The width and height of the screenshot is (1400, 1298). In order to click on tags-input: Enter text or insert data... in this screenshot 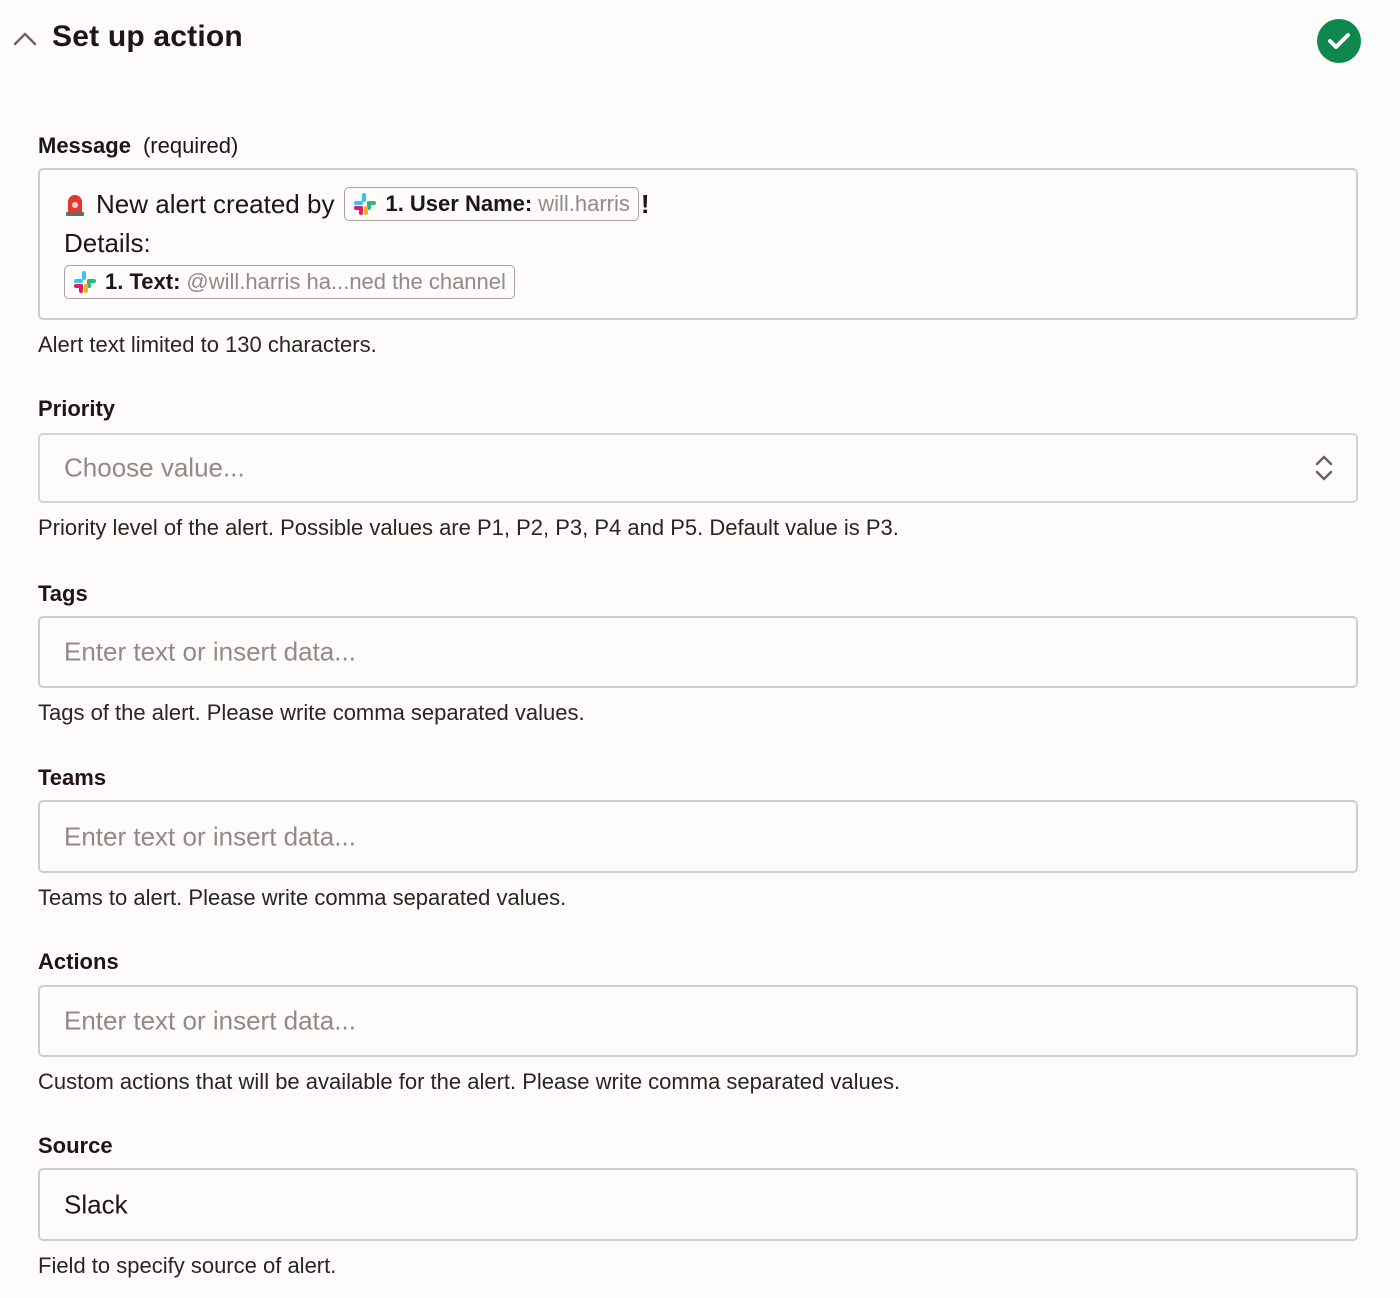, I will do `click(698, 652)`.